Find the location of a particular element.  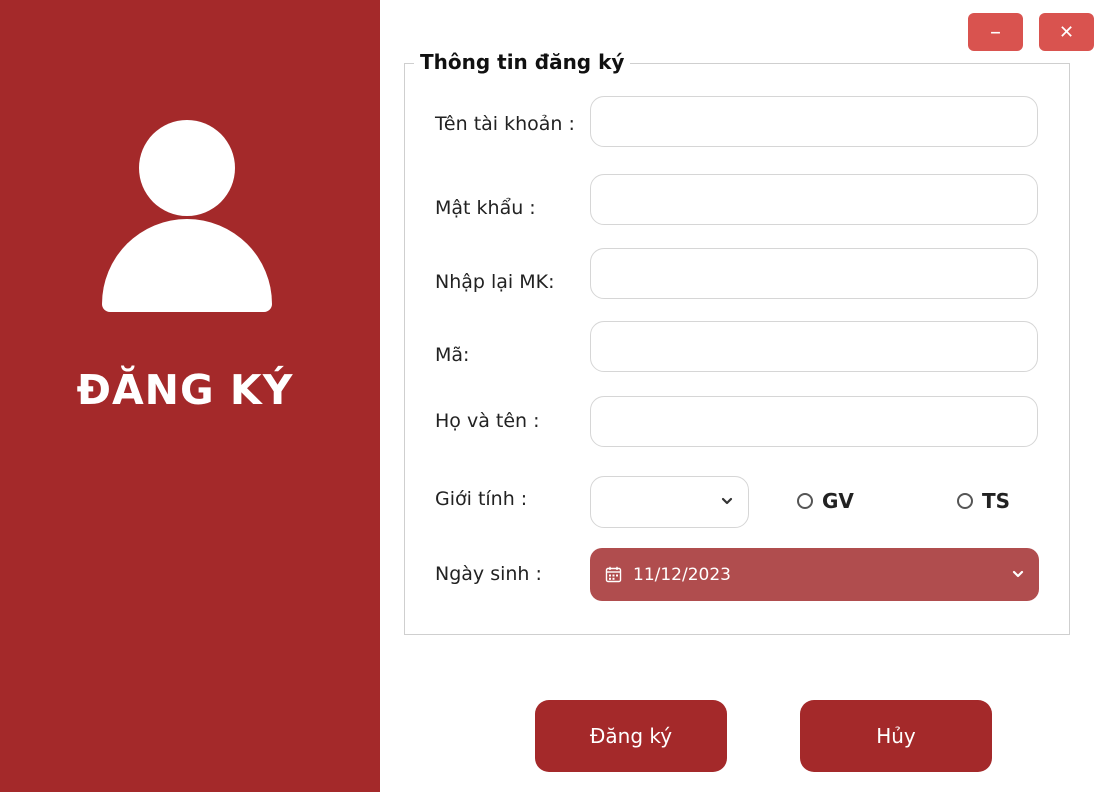

radio-gv-label: GV is located at coordinates (838, 501).